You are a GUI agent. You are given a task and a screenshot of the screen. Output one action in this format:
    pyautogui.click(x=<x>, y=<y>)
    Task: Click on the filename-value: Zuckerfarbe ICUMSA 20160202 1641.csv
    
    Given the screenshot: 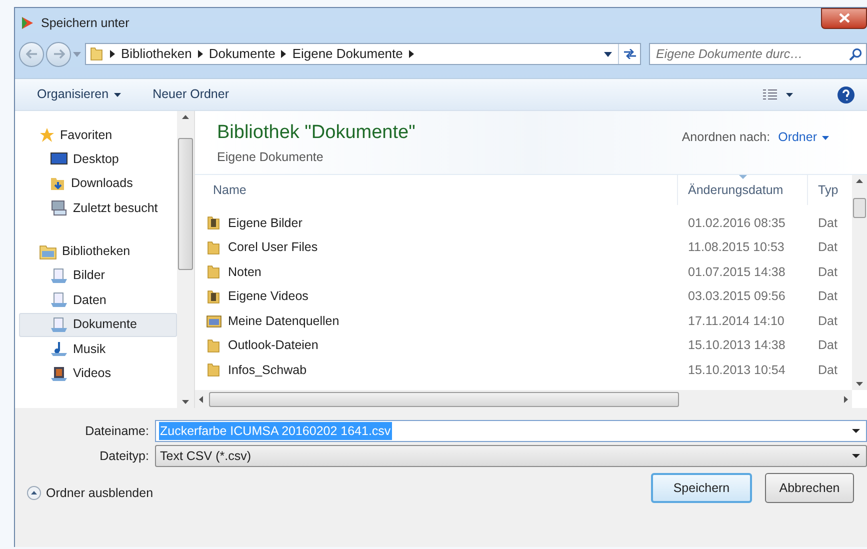 What is the action you would take?
    pyautogui.click(x=275, y=431)
    